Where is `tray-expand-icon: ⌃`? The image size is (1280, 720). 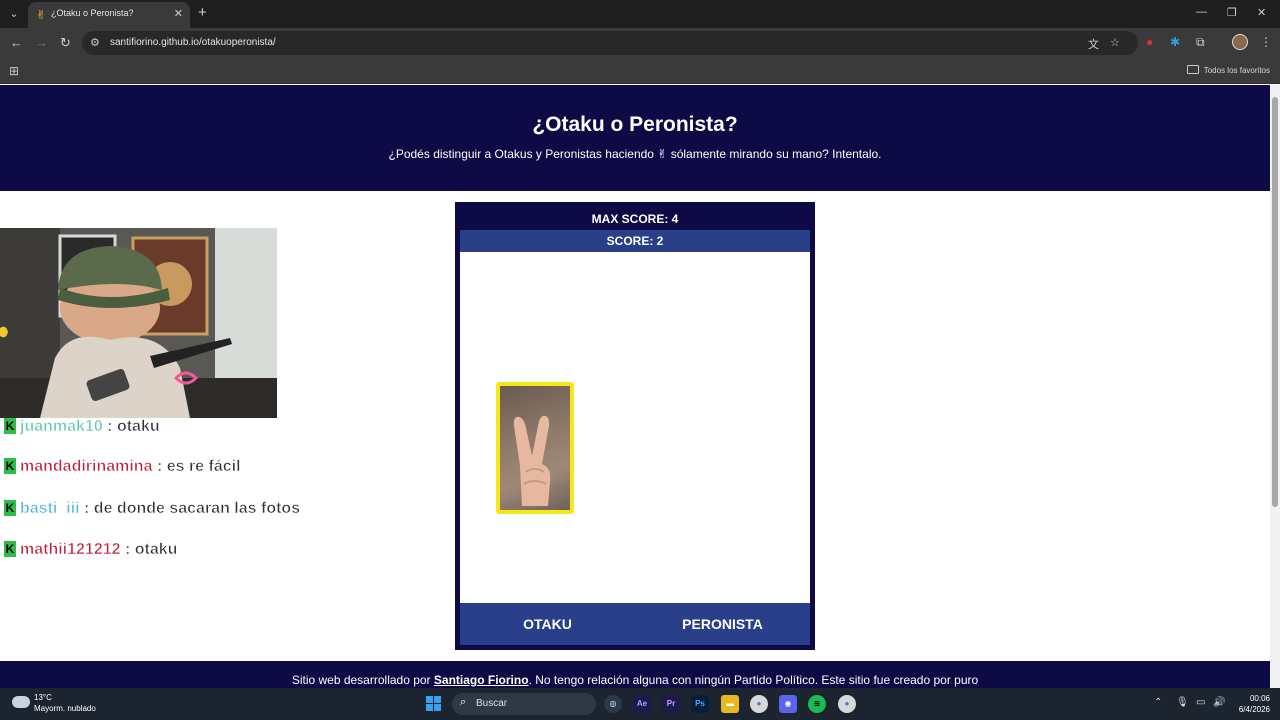 tray-expand-icon: ⌃ is located at coordinates (1158, 702).